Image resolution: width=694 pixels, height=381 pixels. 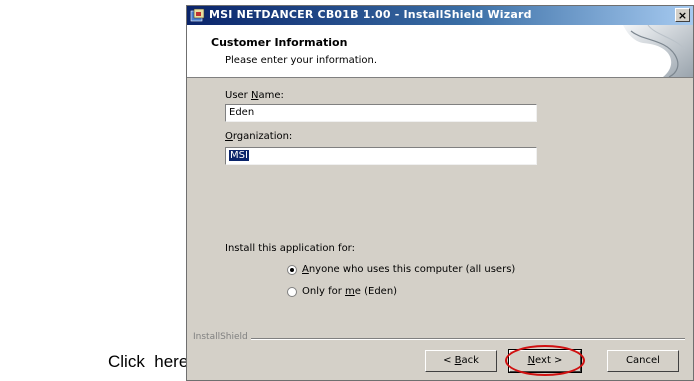 I want to click on page-subheading: Please enter your information., so click(x=301, y=60).